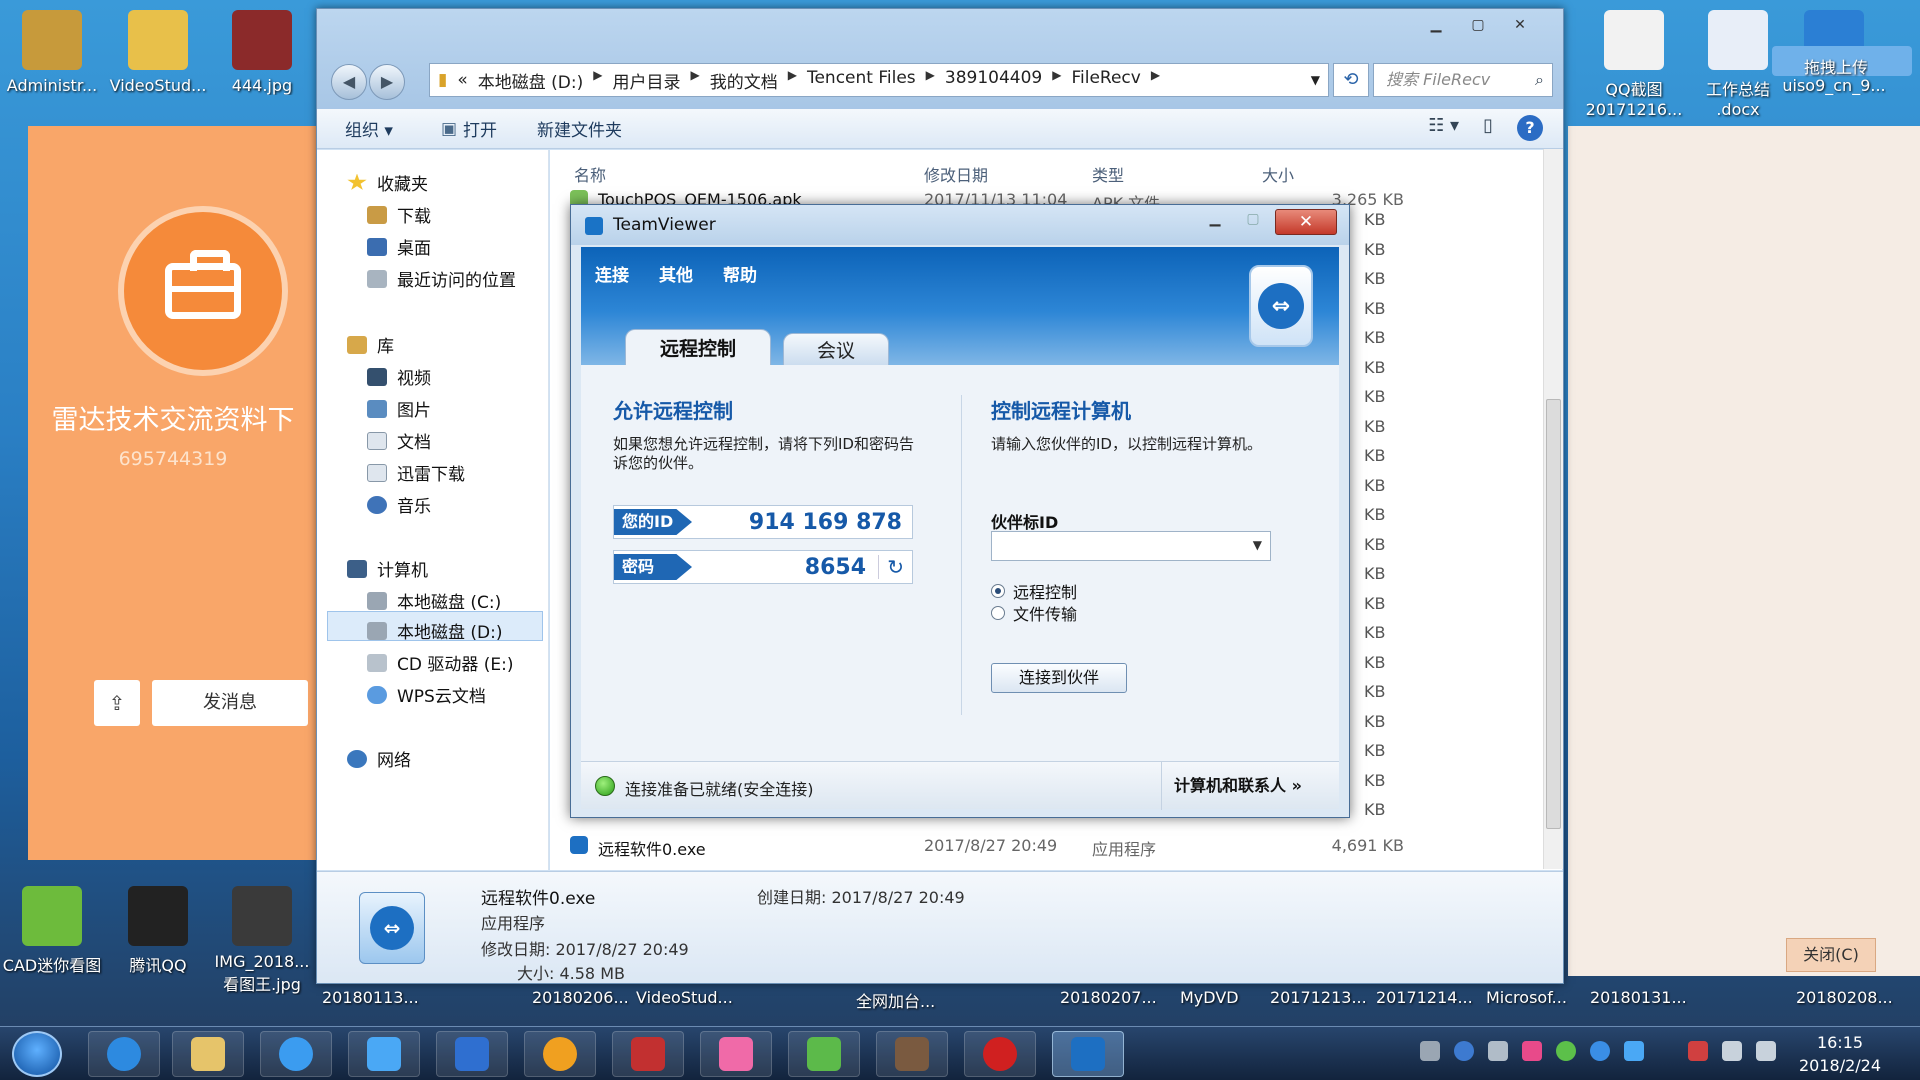  What do you see at coordinates (1034, 613) in the screenshot?
I see `radio-file-transfer: 文件传输` at bounding box center [1034, 613].